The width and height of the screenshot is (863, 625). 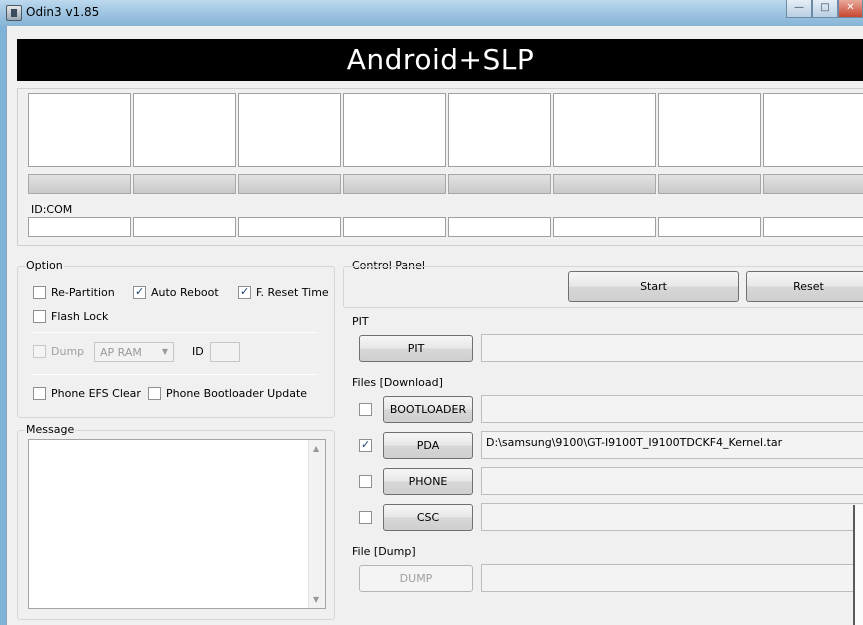 What do you see at coordinates (39, 292) in the screenshot?
I see `re-partition-checkbox` at bounding box center [39, 292].